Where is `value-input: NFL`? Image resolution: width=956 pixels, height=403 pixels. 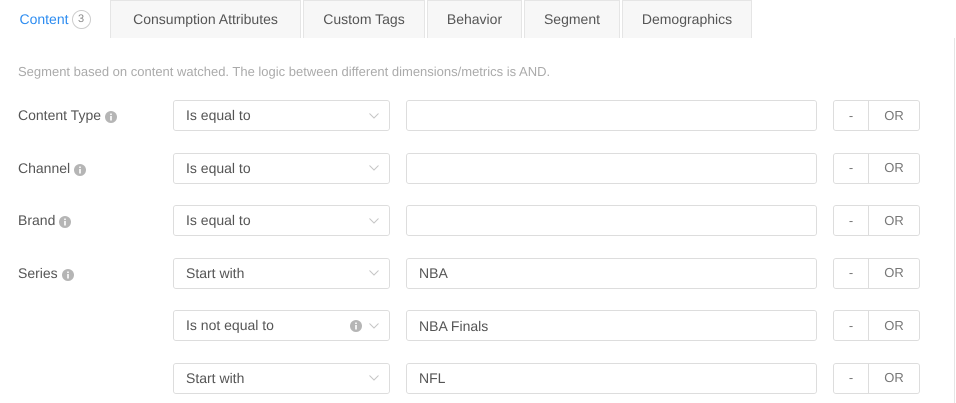 value-input: NFL is located at coordinates (611, 378).